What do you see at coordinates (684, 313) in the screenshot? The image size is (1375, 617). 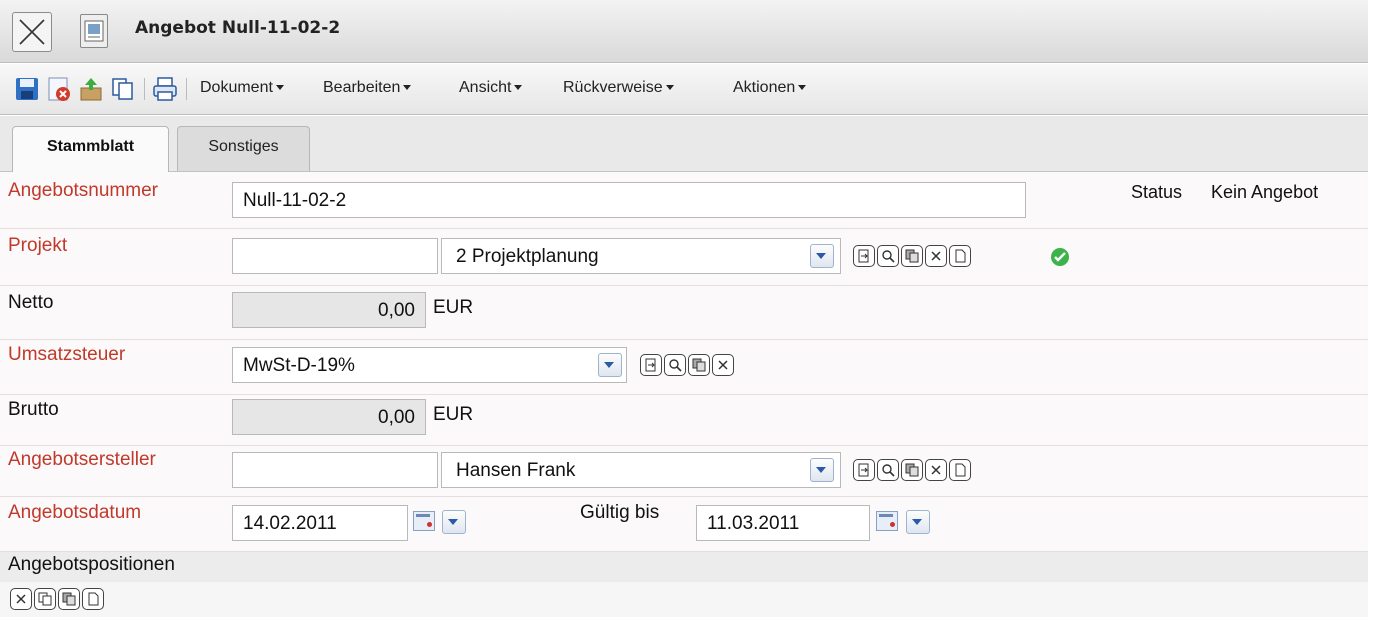 I see `row-netto: Netto 0,00 EUR` at bounding box center [684, 313].